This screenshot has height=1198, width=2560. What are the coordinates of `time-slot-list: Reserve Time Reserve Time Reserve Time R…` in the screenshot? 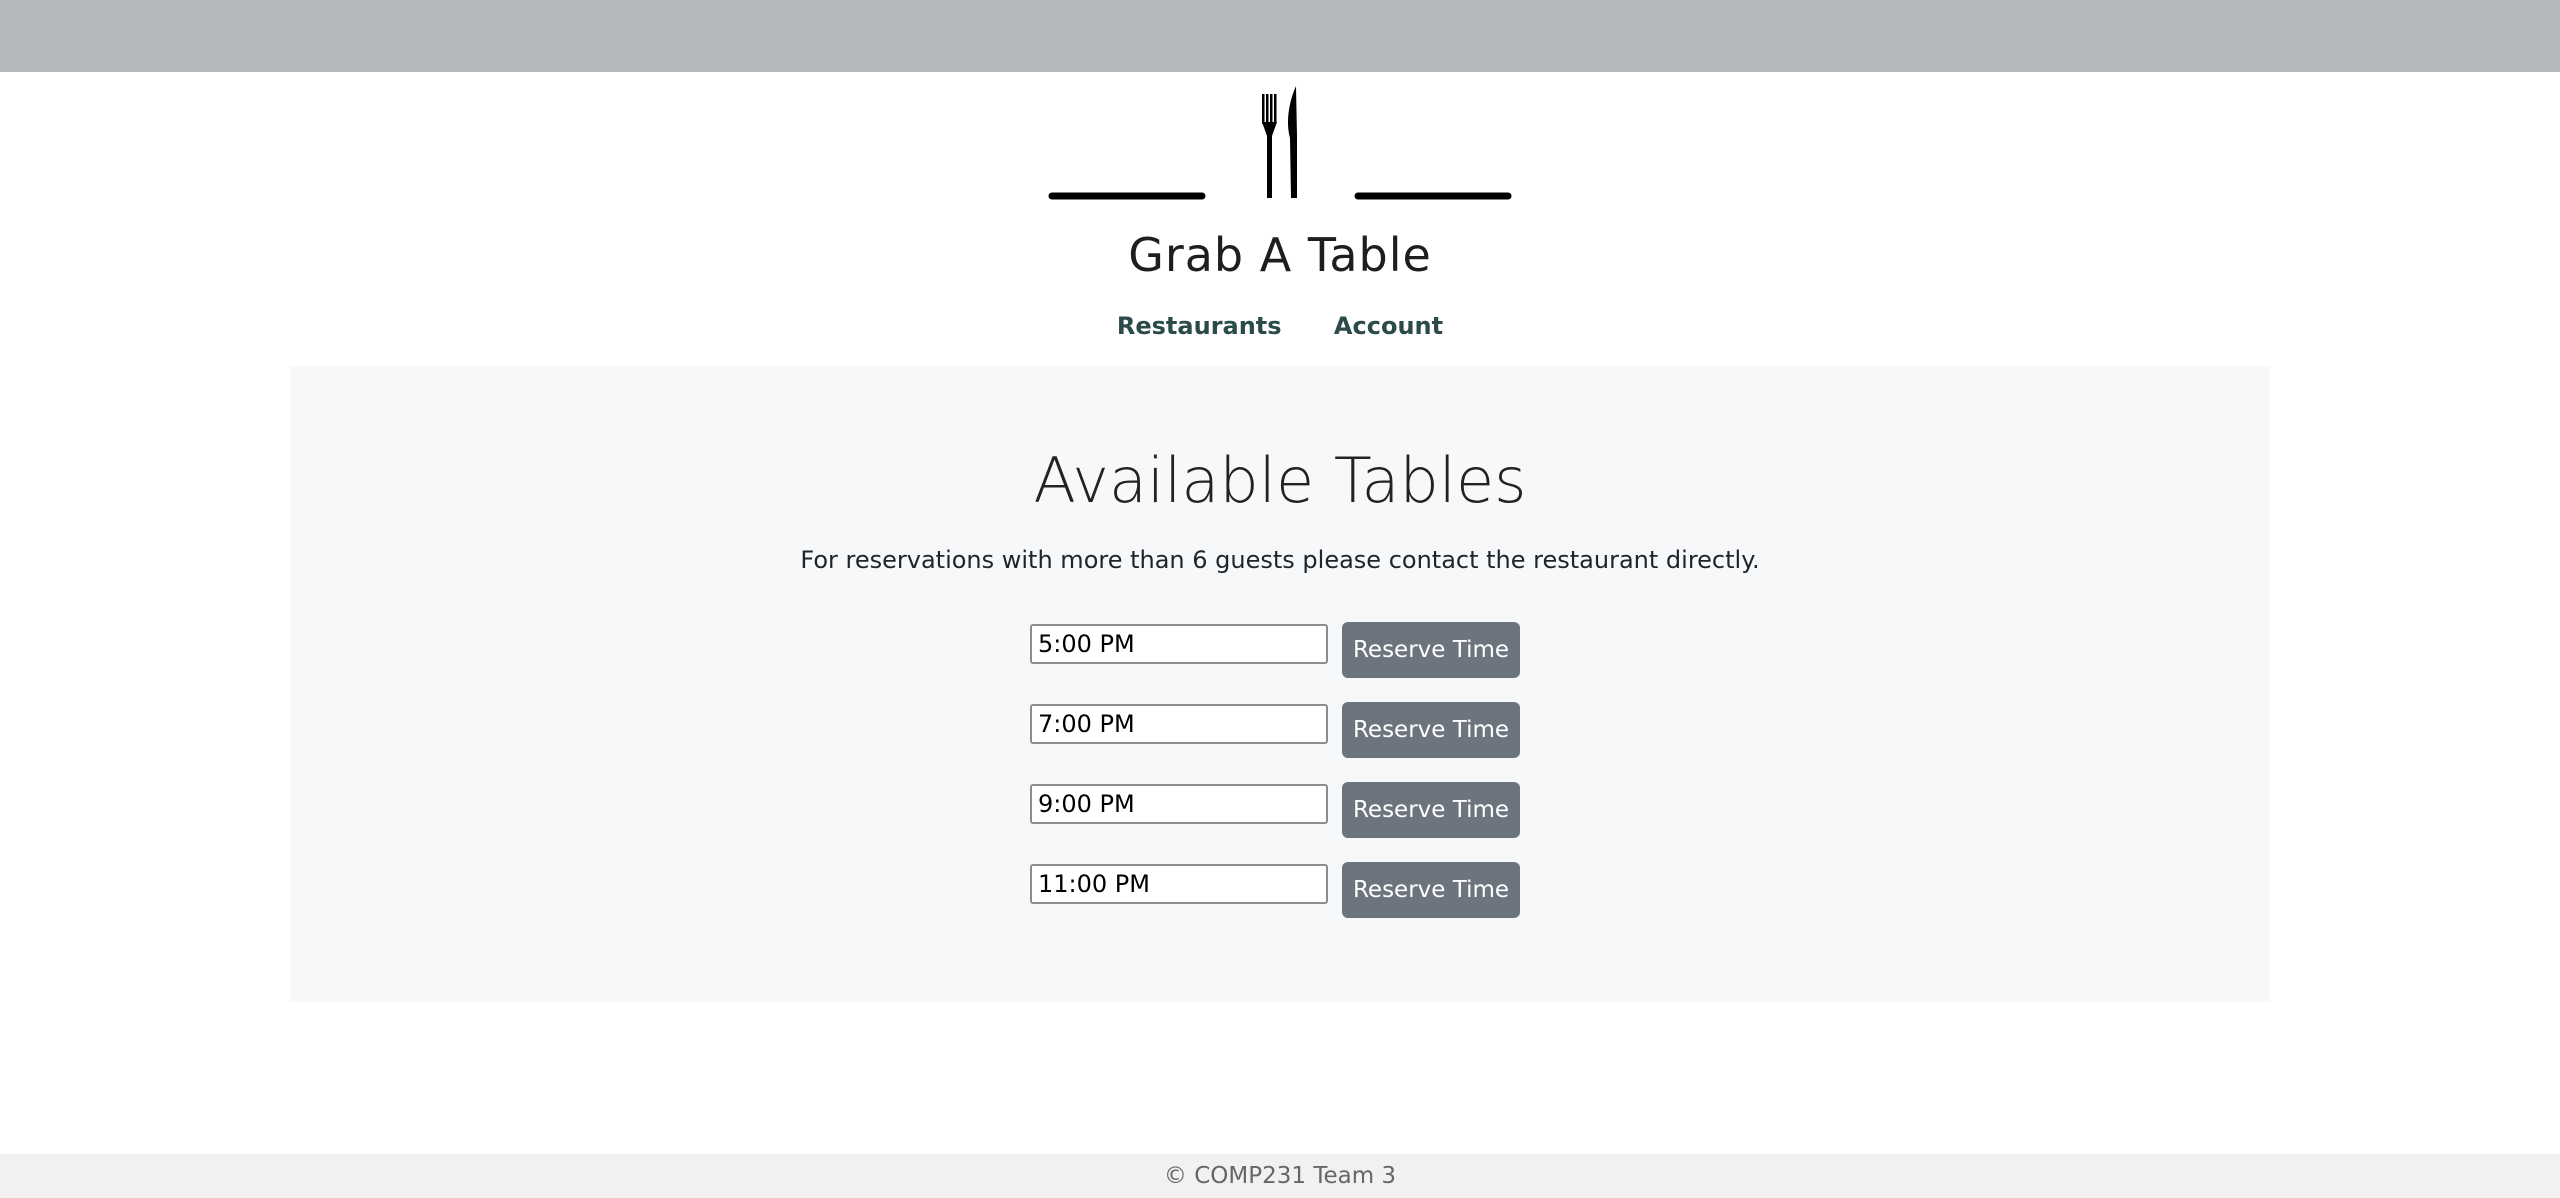 It's located at (1290, 782).